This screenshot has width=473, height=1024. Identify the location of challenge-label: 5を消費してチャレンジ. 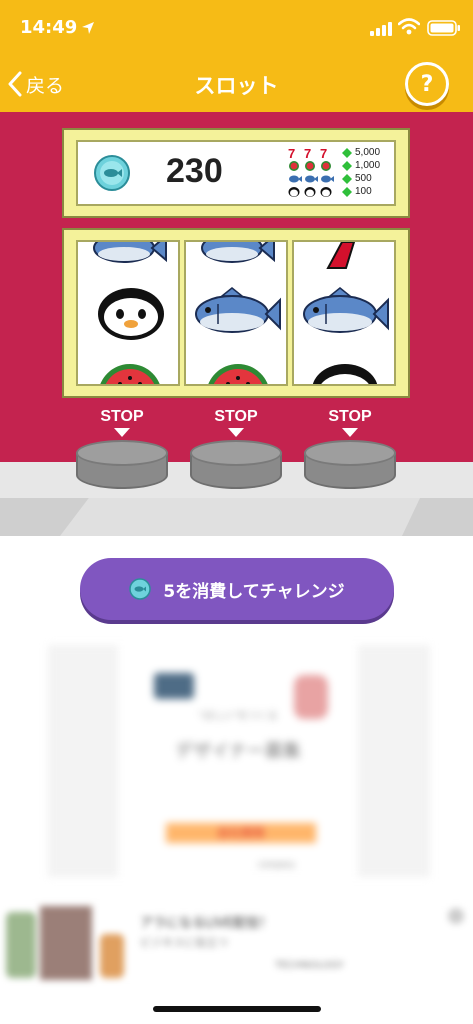
(254, 591).